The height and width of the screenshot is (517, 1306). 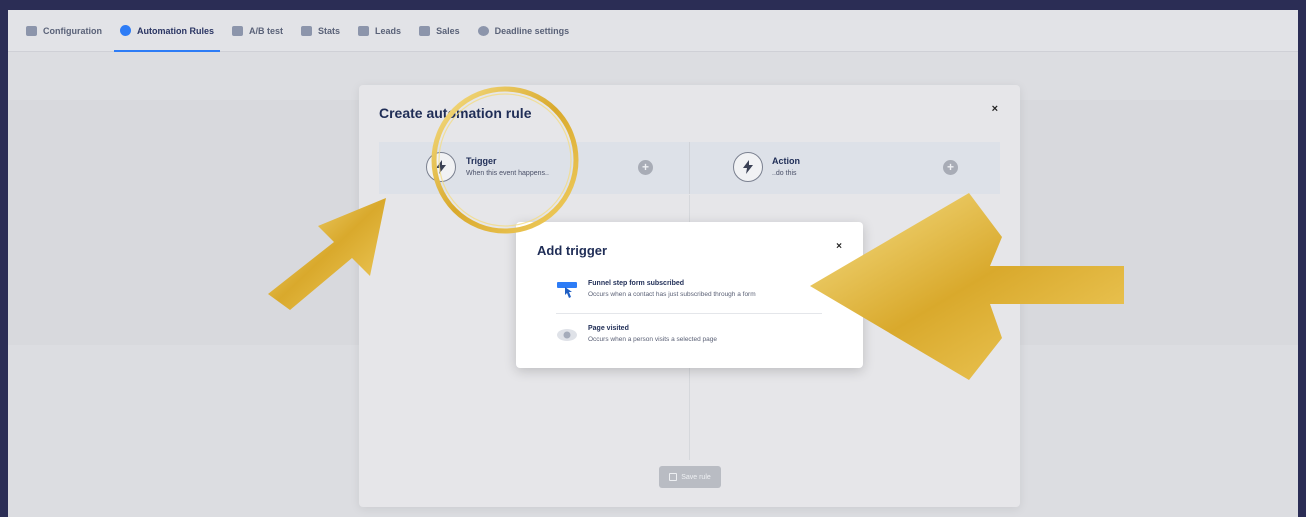 What do you see at coordinates (950, 167) in the screenshot?
I see `add-action-plus-icon: +` at bounding box center [950, 167].